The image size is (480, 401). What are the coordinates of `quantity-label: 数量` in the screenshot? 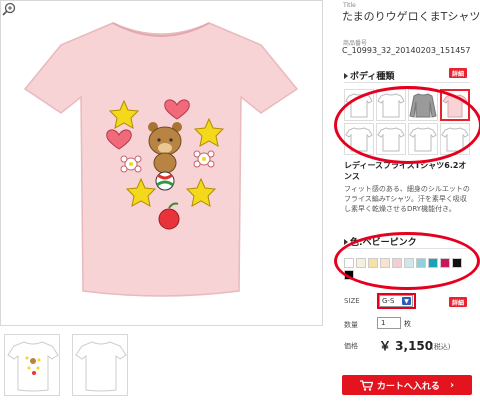 It's located at (351, 325).